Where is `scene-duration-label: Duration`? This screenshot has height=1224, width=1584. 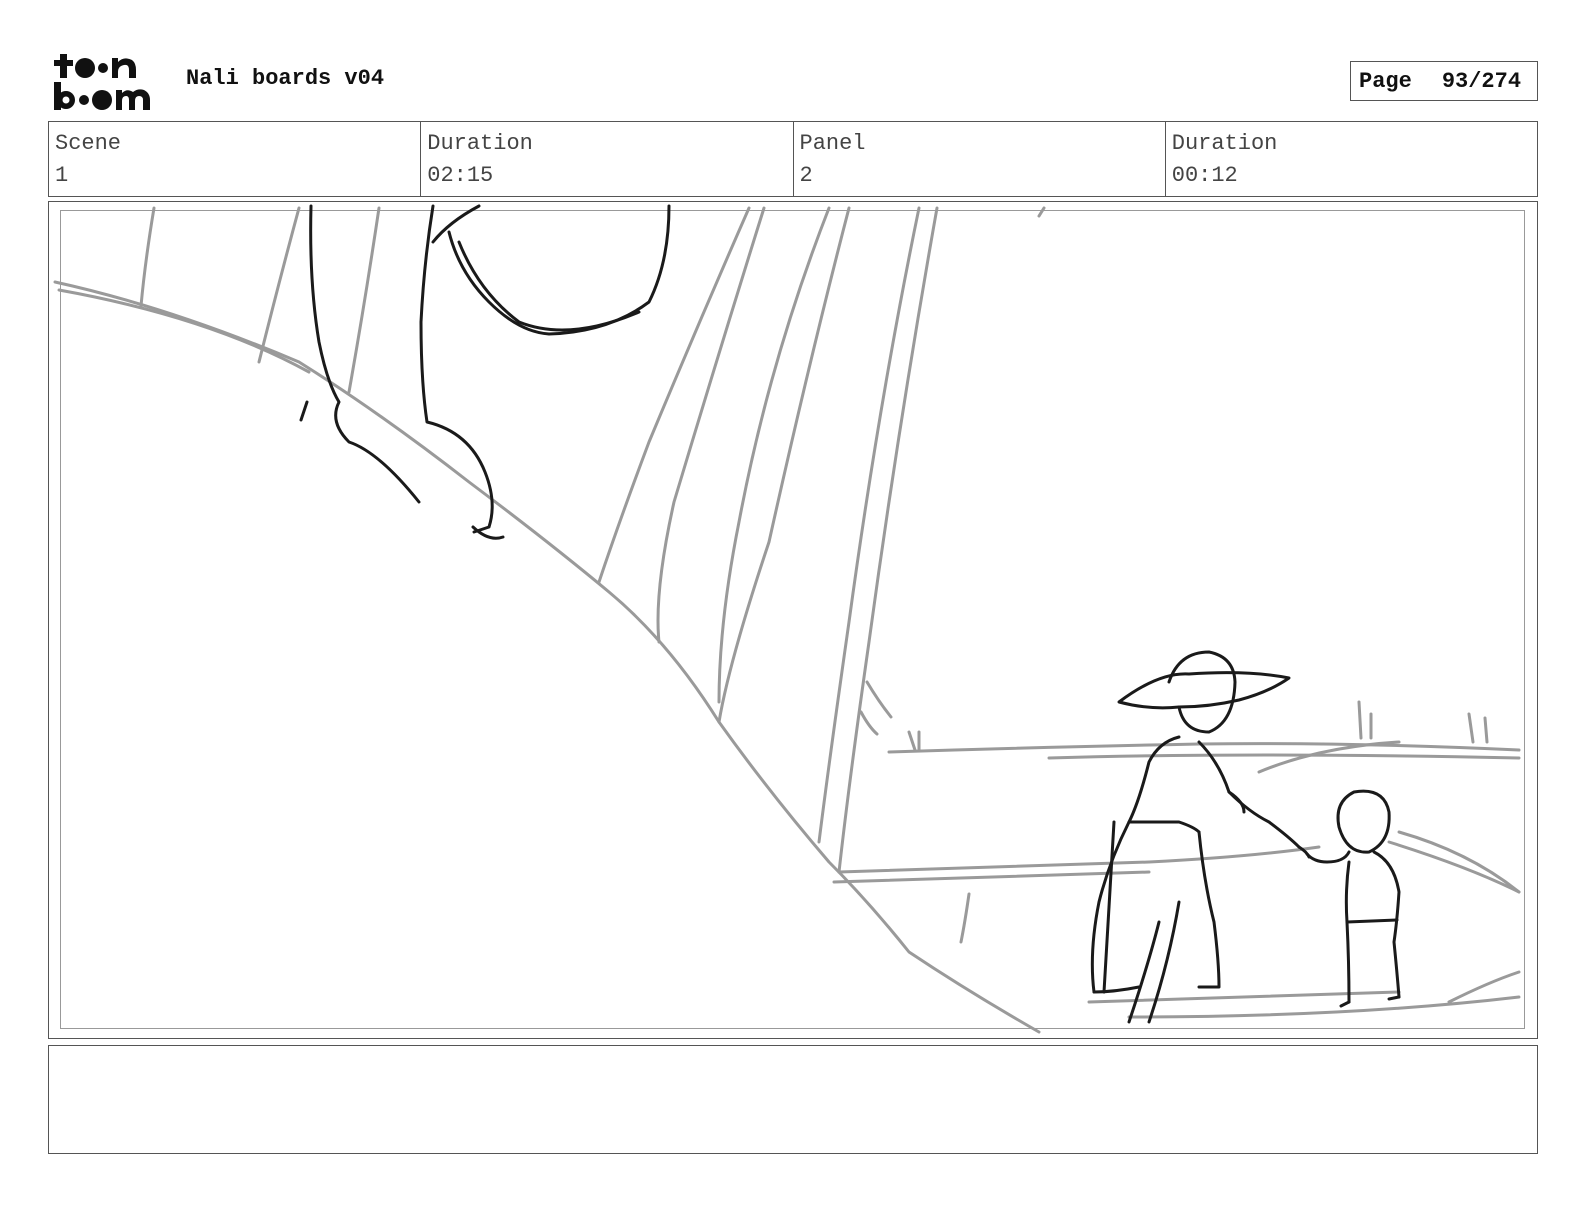 scene-duration-label: Duration is located at coordinates (480, 143).